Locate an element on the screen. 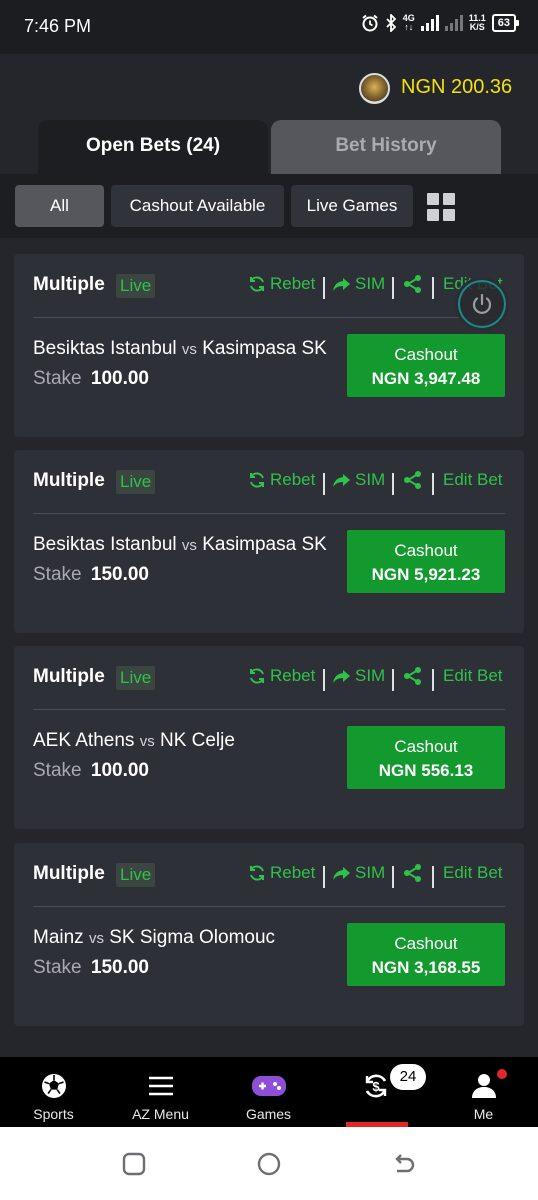  recent-apps-icon is located at coordinates (134, 1164).